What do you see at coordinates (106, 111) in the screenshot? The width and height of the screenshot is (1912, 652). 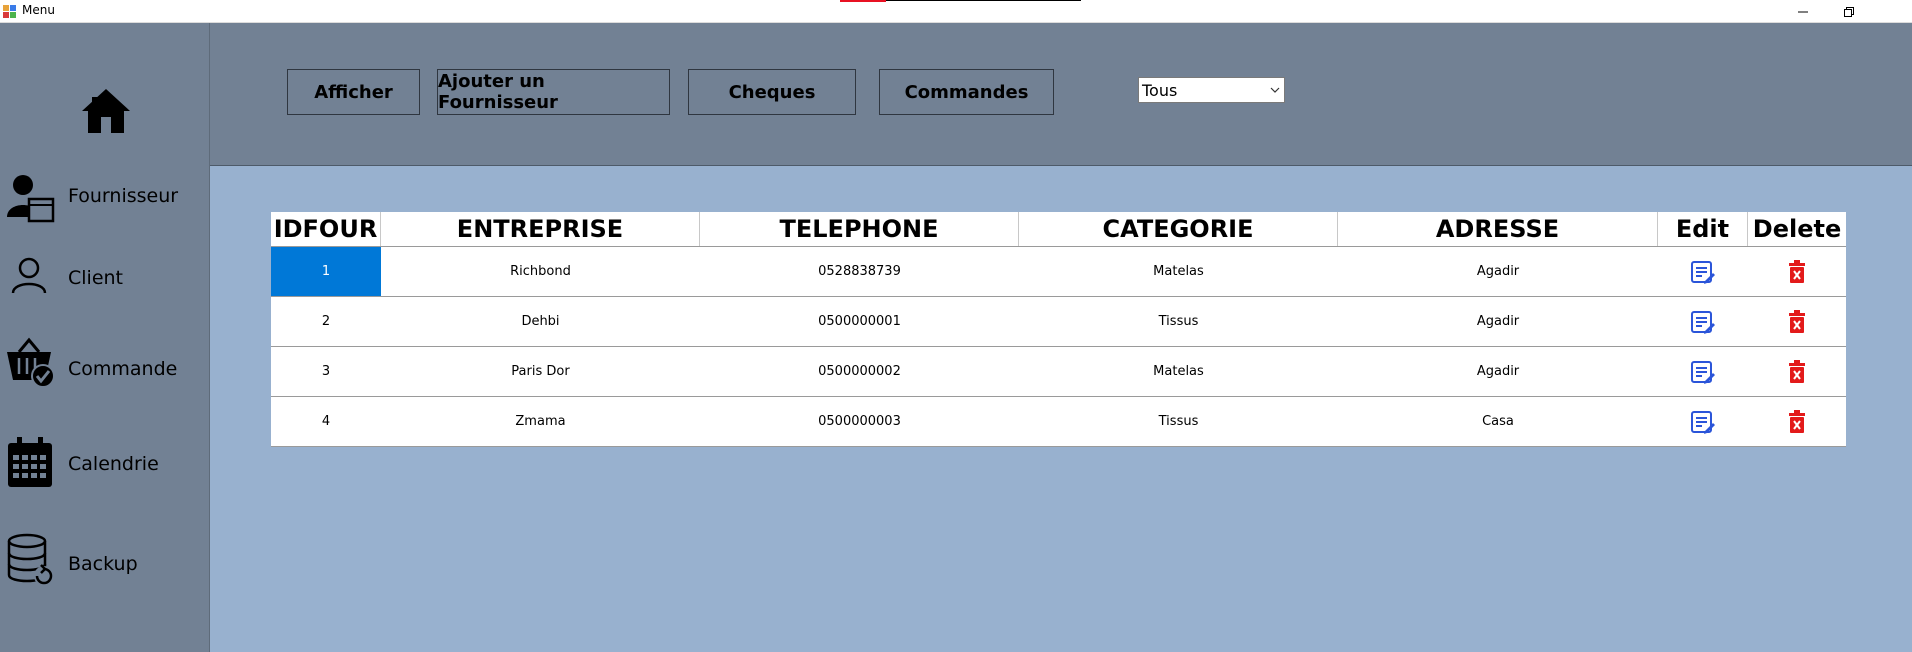 I see `home-icon` at bounding box center [106, 111].